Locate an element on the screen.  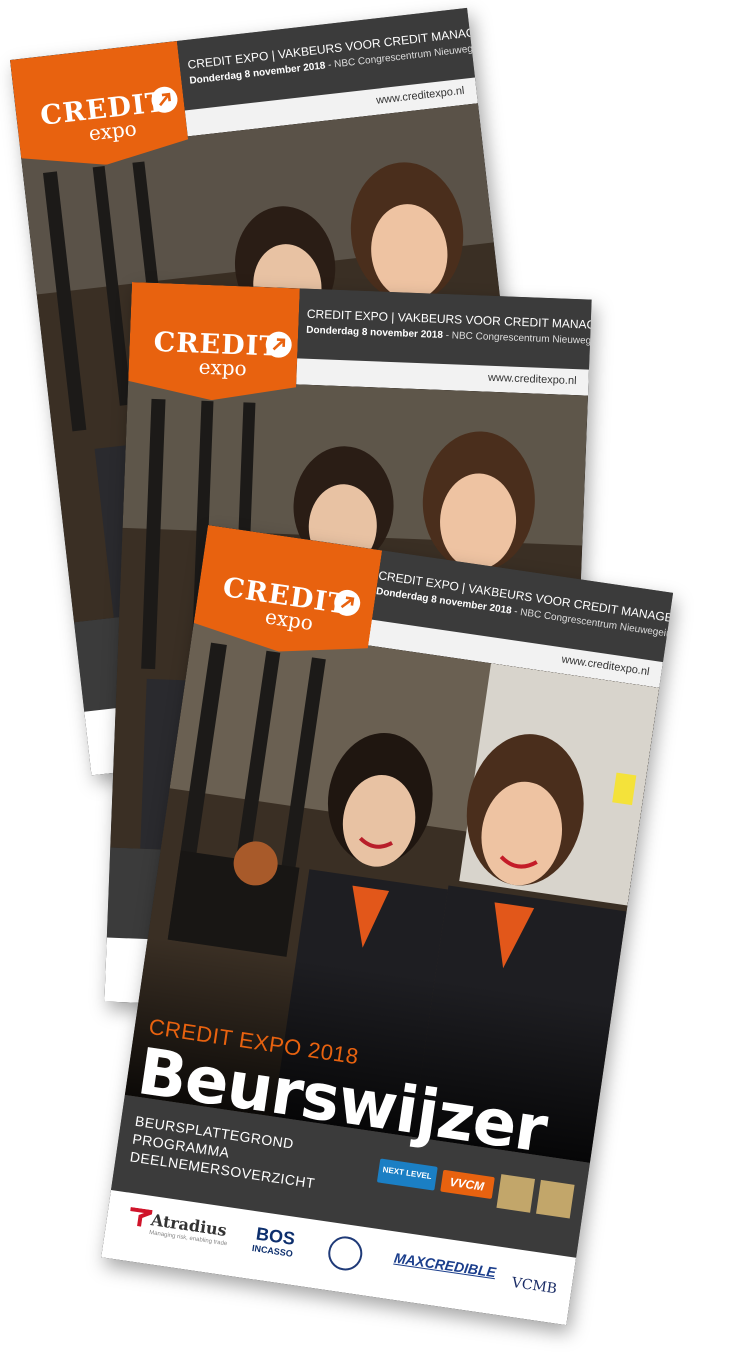
credit-expo-logo: CREDIT expo is located at coordinates (214, 342).